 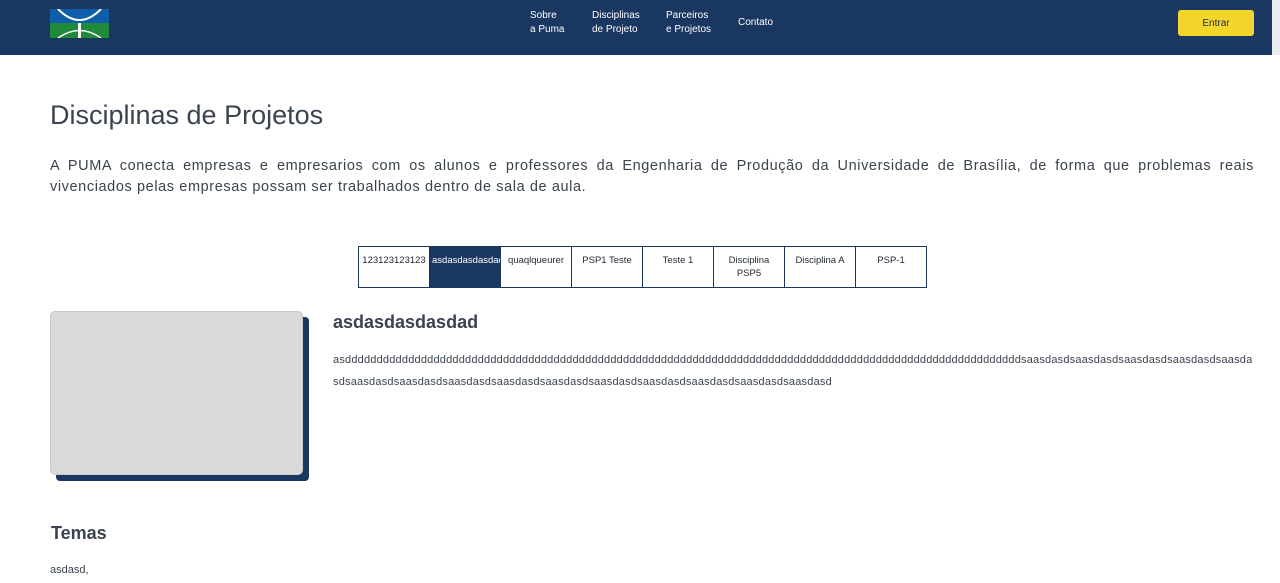 I want to click on tab-asdasdasdasdad: asdasdasdasdad, so click(x=465, y=267).